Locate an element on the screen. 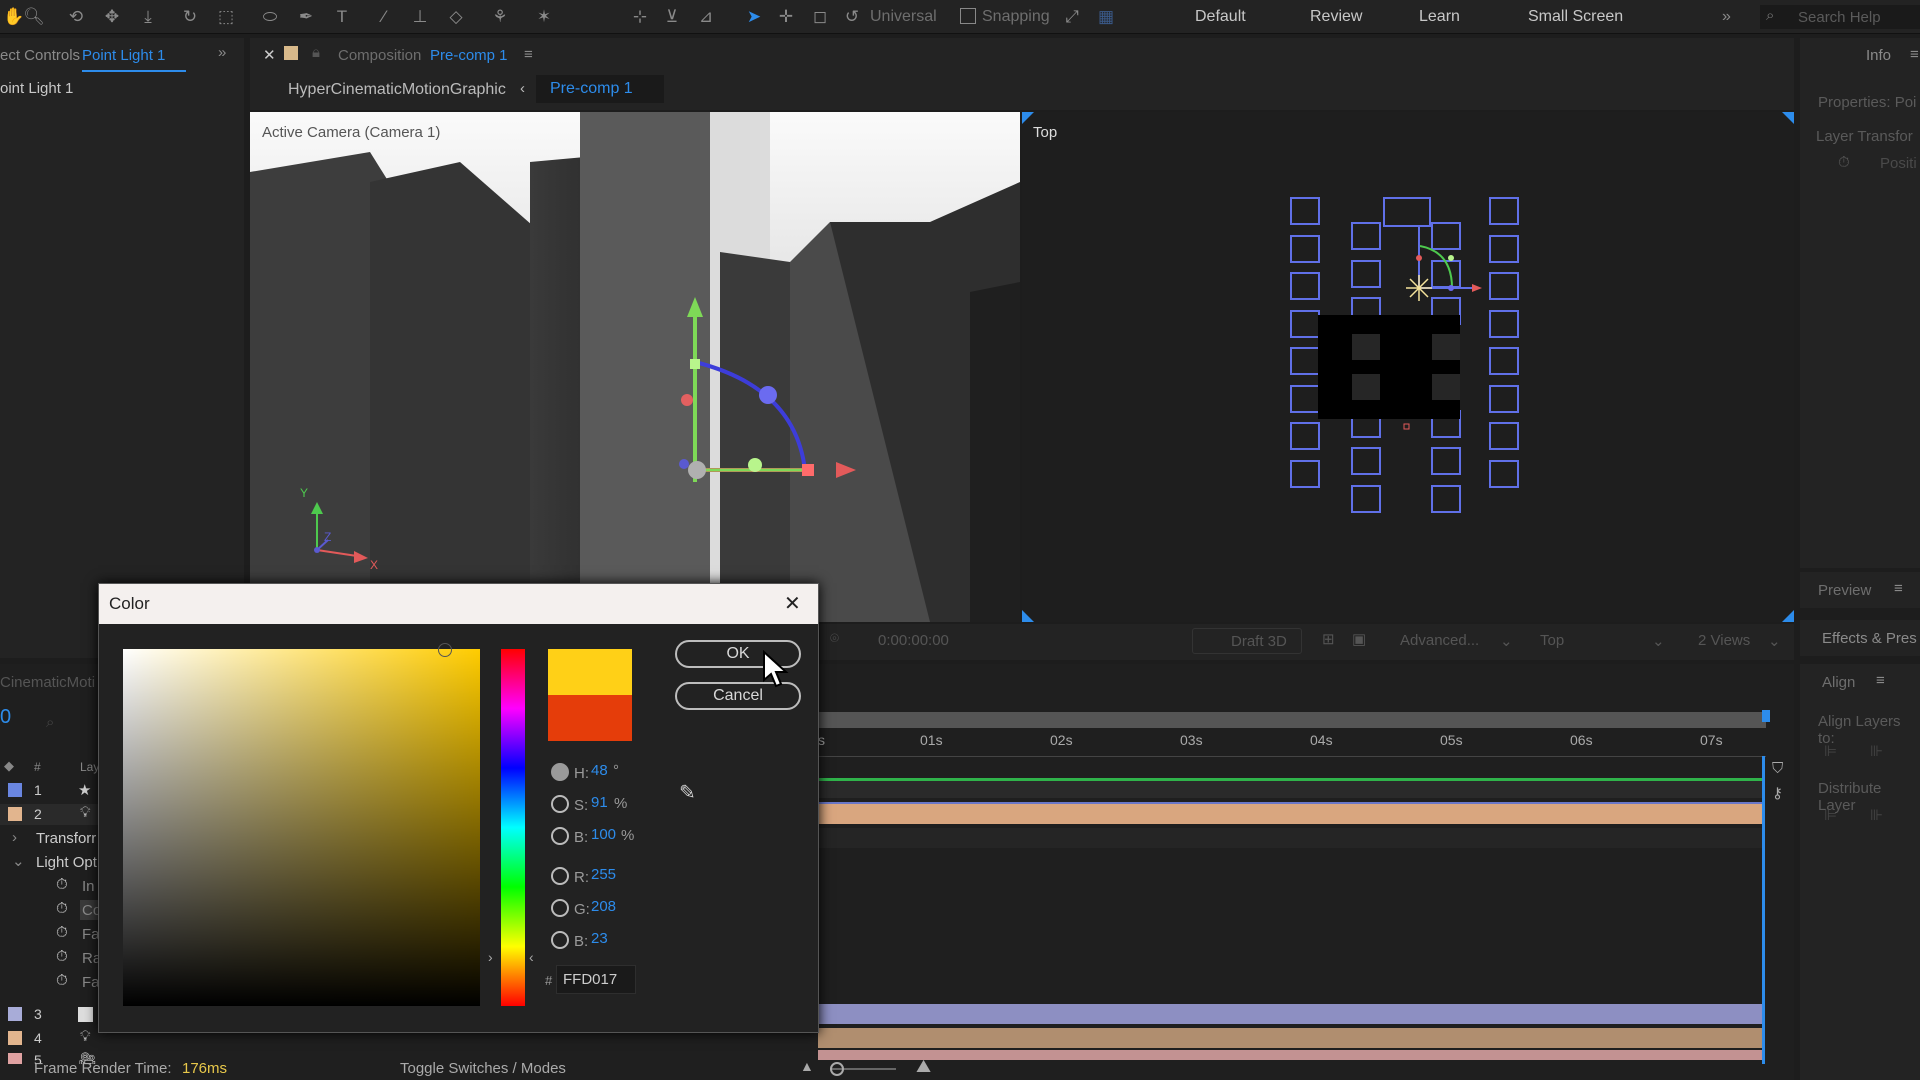 The width and height of the screenshot is (1920, 1080). preview-tab: Preview is located at coordinates (1844, 590).